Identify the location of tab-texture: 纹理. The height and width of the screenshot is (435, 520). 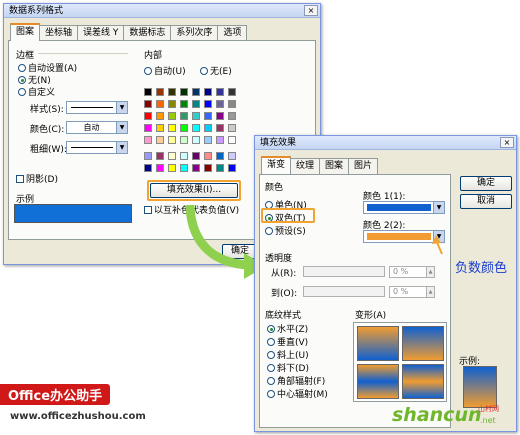
(305, 166).